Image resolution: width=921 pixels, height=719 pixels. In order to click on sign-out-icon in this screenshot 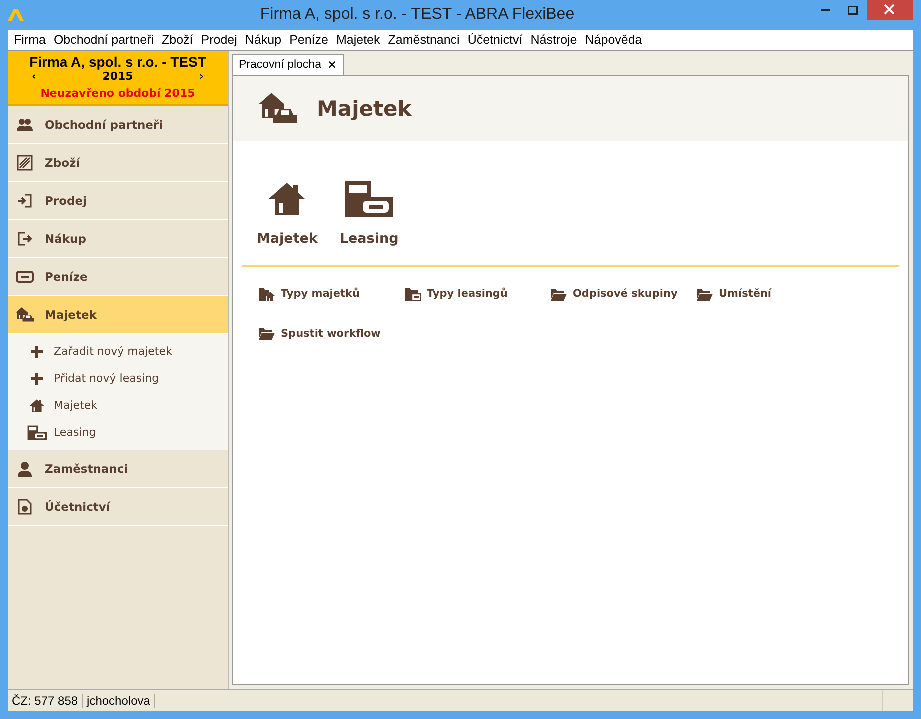, I will do `click(25, 238)`.